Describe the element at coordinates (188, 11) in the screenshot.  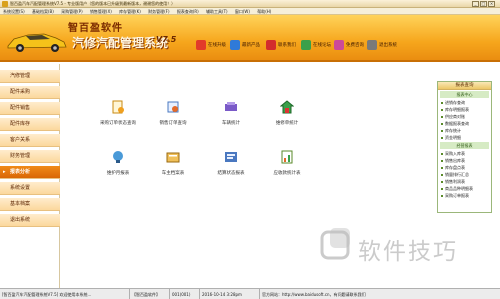
I see `menu-report: 报表查询(R)` at that location.